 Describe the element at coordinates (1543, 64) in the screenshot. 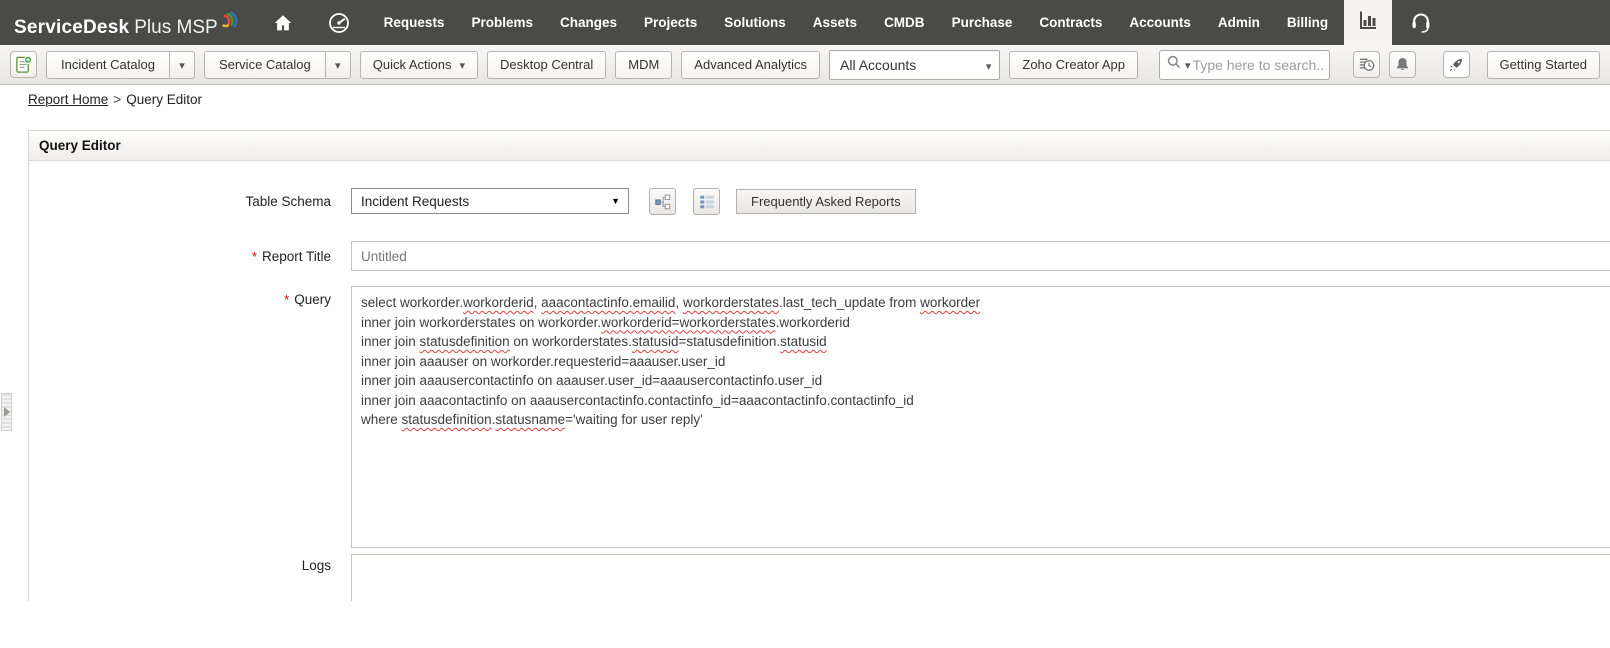

I see `getting-started-button: Getting Started` at that location.